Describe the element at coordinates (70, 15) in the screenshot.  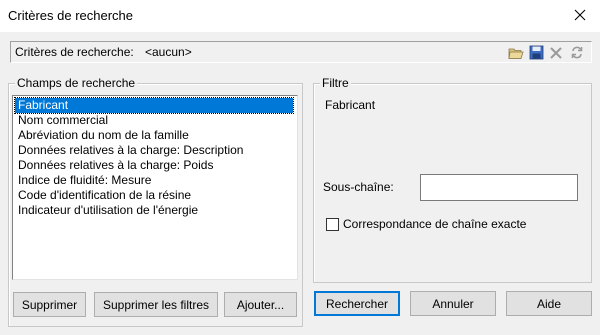
I see `window-title: Critères de recherche` at that location.